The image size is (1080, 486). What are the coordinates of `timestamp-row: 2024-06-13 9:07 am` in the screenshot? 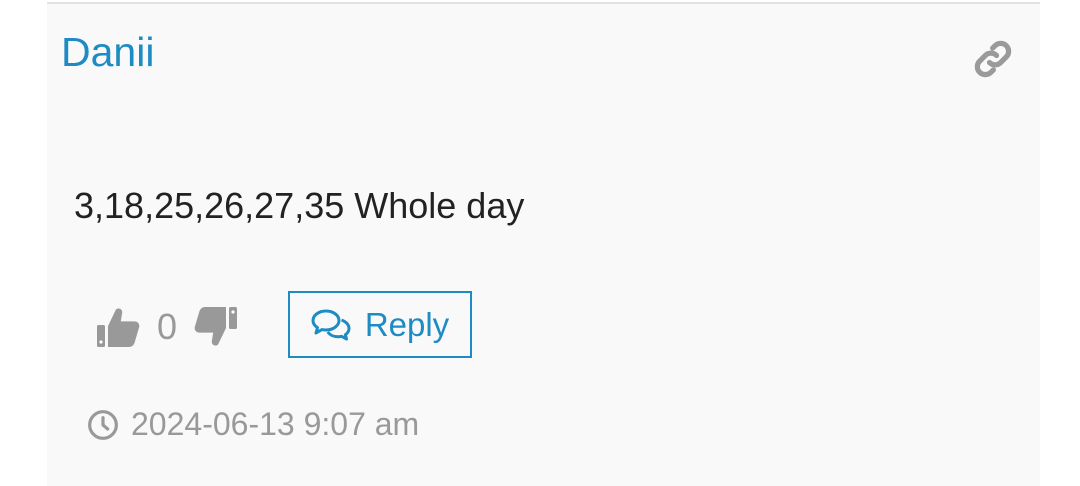 It's located at (253, 424).